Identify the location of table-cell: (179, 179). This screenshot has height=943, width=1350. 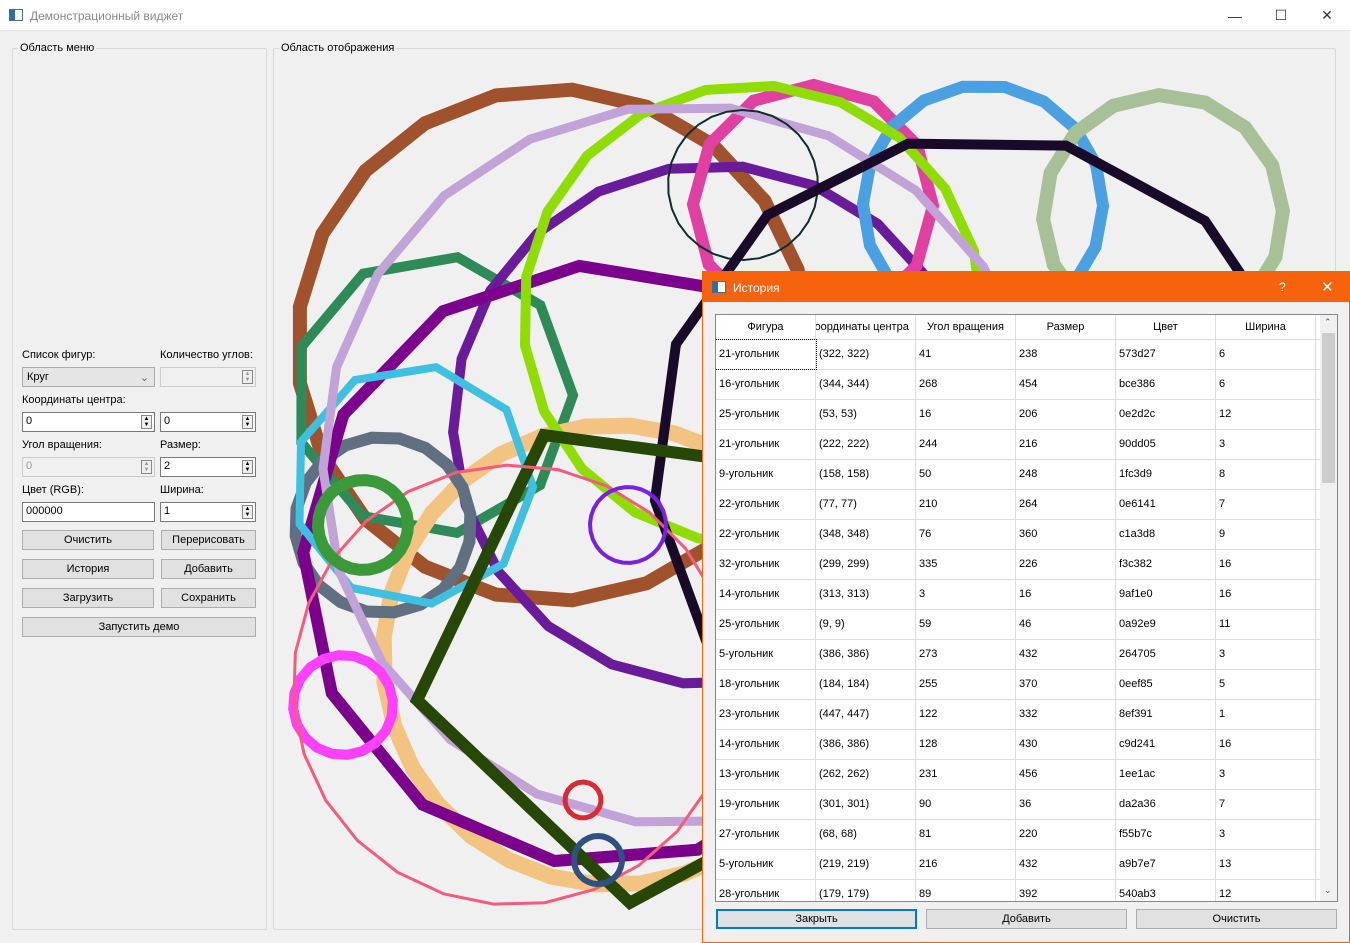
(866, 890).